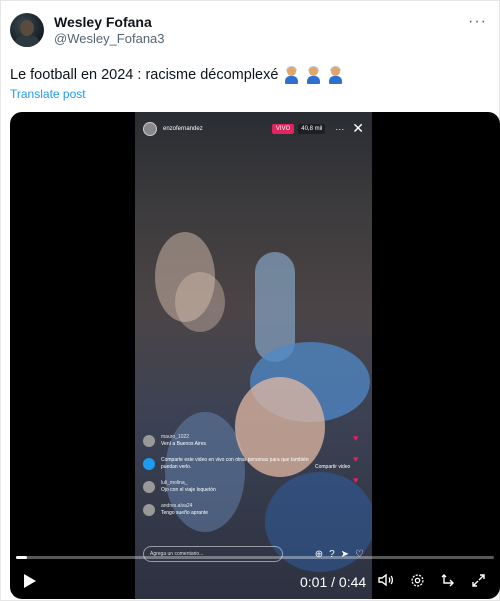  What do you see at coordinates (144, 75) in the screenshot?
I see `post-text-content: Le football en 2024 : racisme décomplexé` at bounding box center [144, 75].